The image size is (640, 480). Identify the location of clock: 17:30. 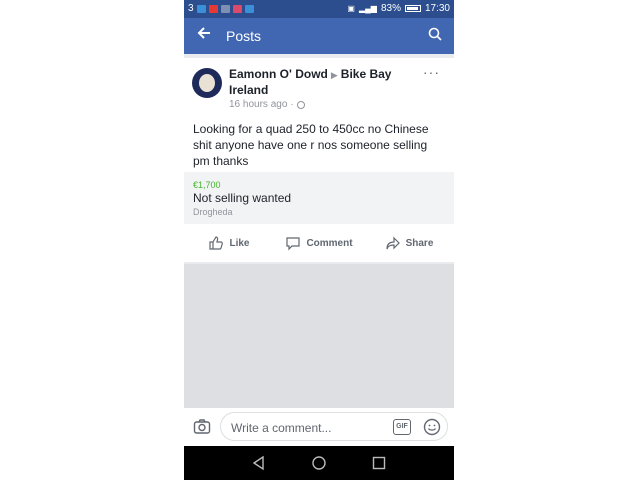
(437, 8).